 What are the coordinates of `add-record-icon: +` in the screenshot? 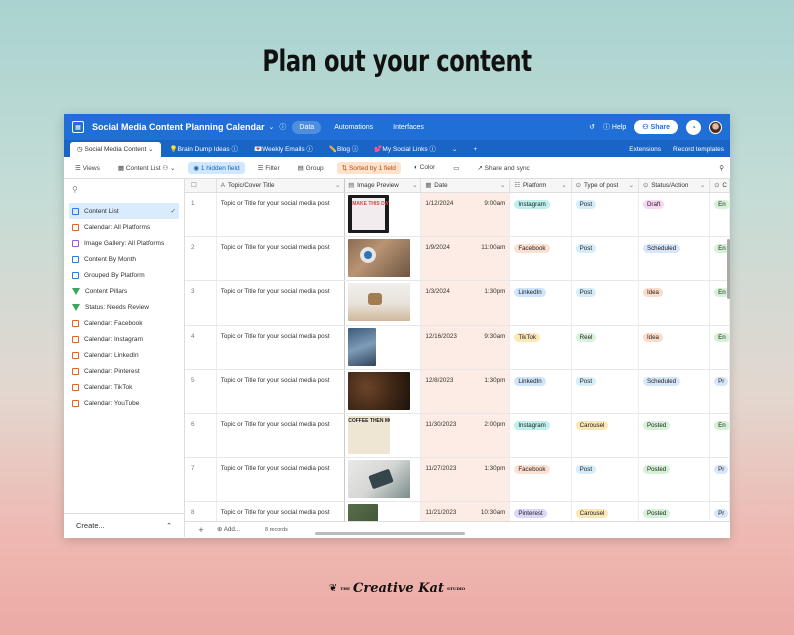 It's located at (201, 530).